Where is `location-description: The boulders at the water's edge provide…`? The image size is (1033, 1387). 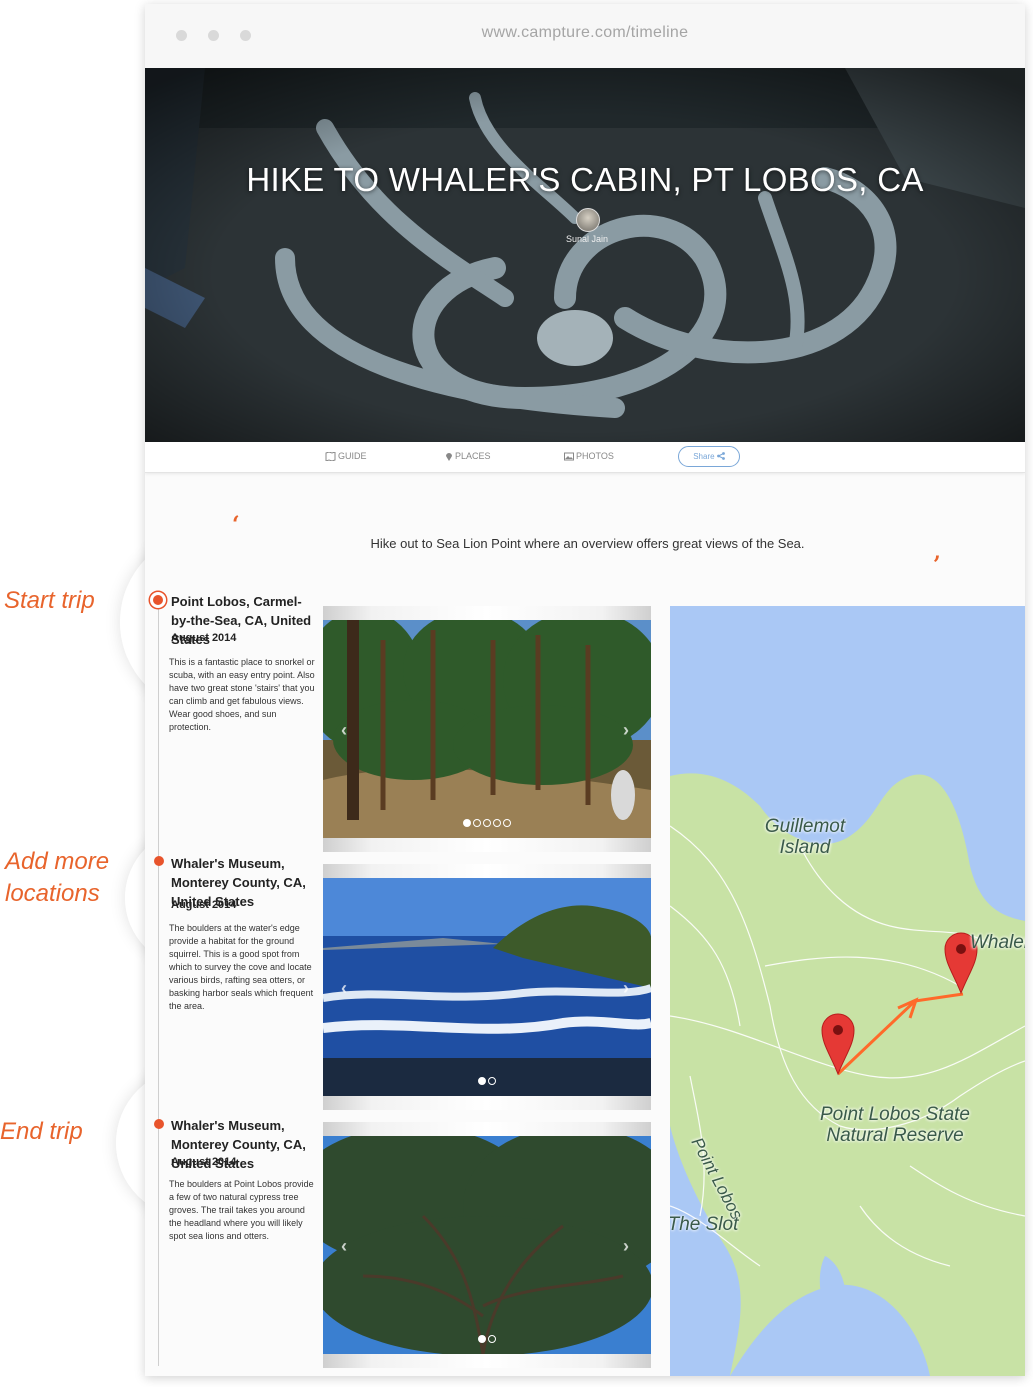 location-description: The boulders at the water's edge provide… is located at coordinates (241, 967).